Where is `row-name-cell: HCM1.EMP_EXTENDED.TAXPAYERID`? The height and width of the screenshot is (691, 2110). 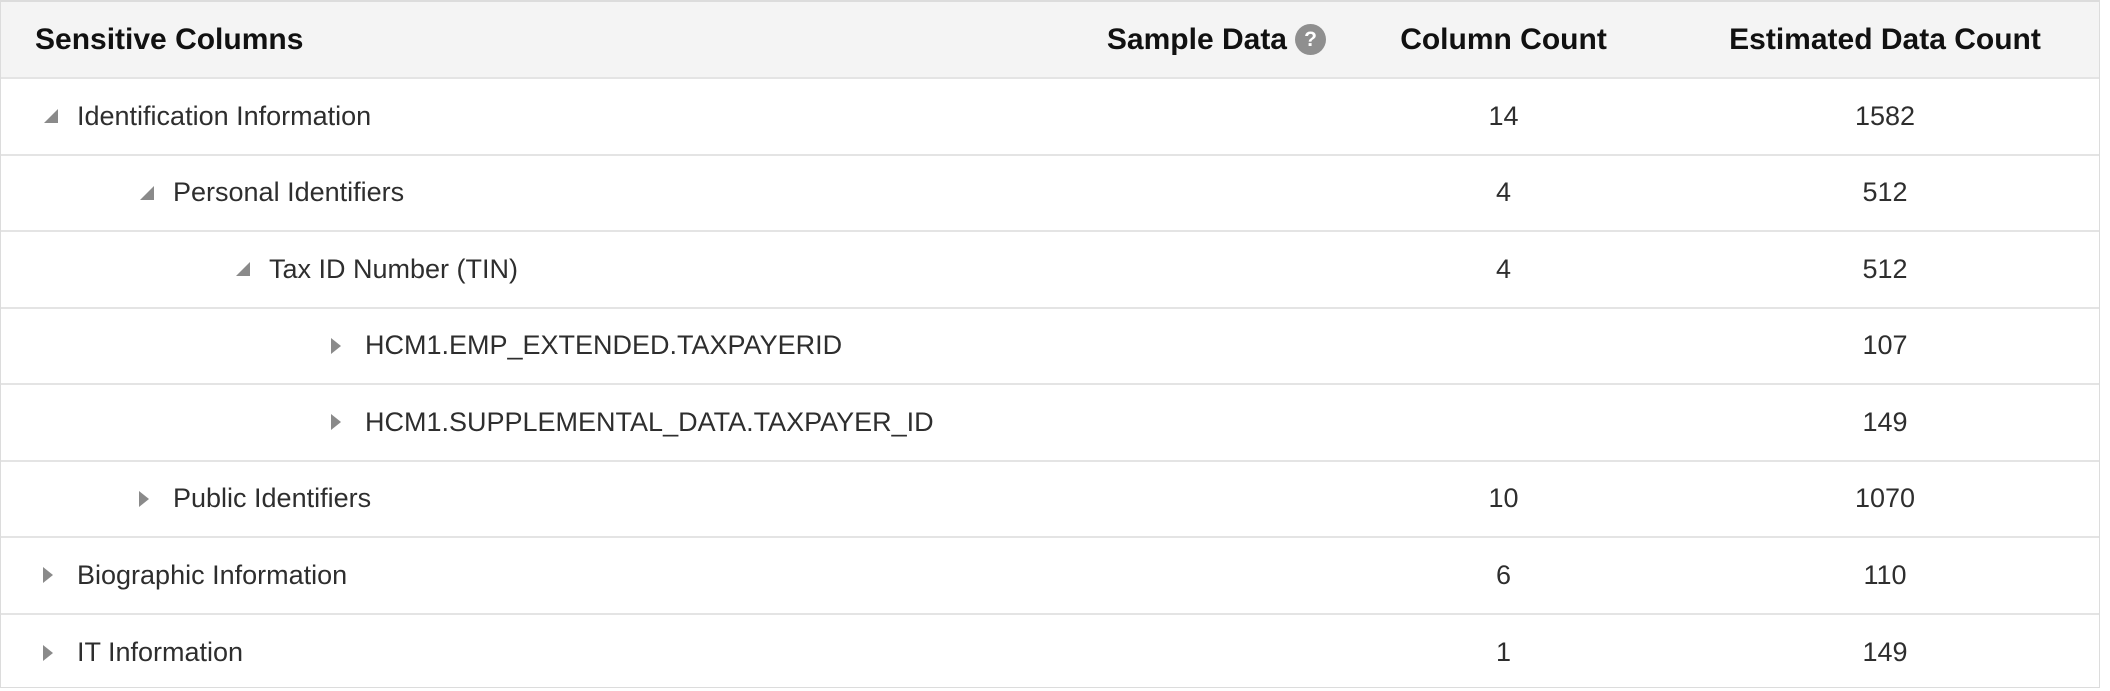
row-name-cell: HCM1.EMP_EXTENDED.TAXPAYERID is located at coordinates (531, 345).